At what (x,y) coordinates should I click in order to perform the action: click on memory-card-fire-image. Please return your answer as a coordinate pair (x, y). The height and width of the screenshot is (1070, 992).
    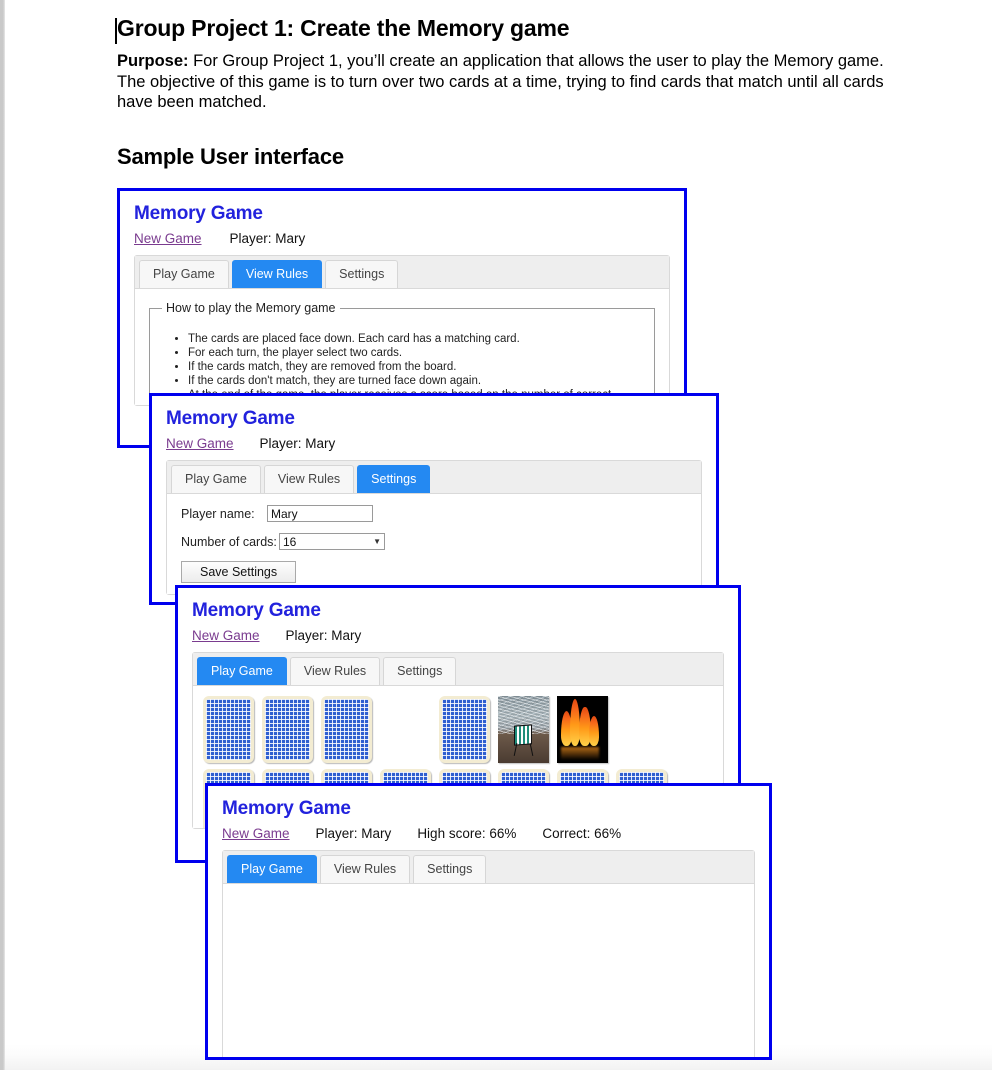
    Looking at the image, I should click on (582, 729).